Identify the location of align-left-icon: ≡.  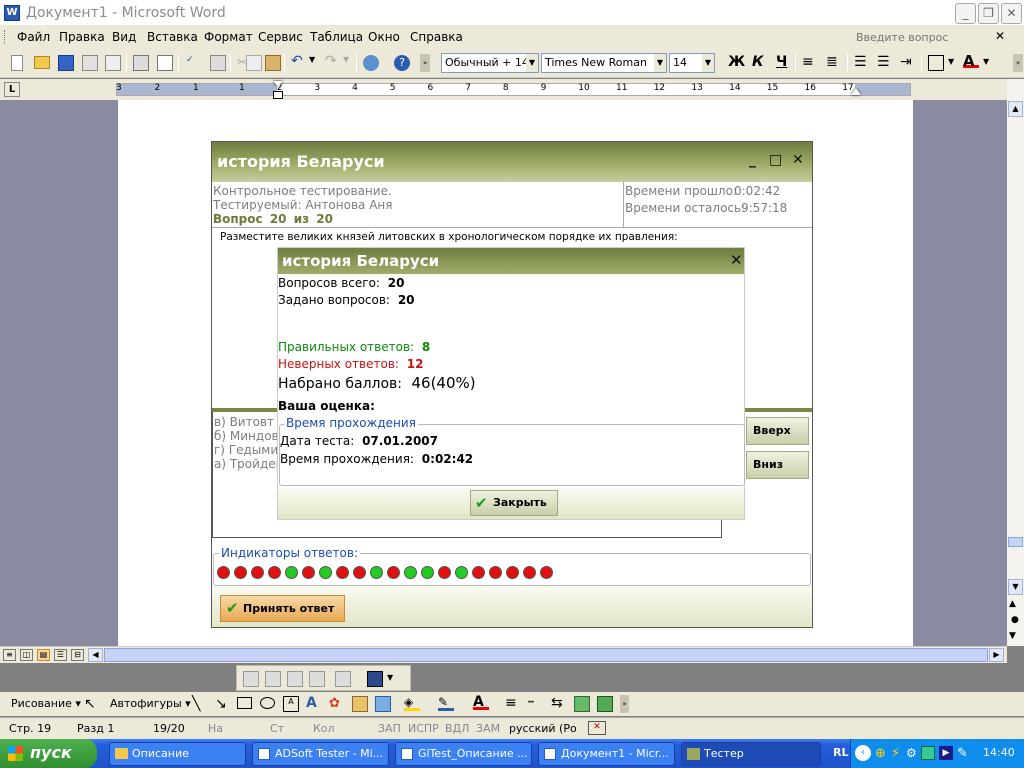
(810, 63).